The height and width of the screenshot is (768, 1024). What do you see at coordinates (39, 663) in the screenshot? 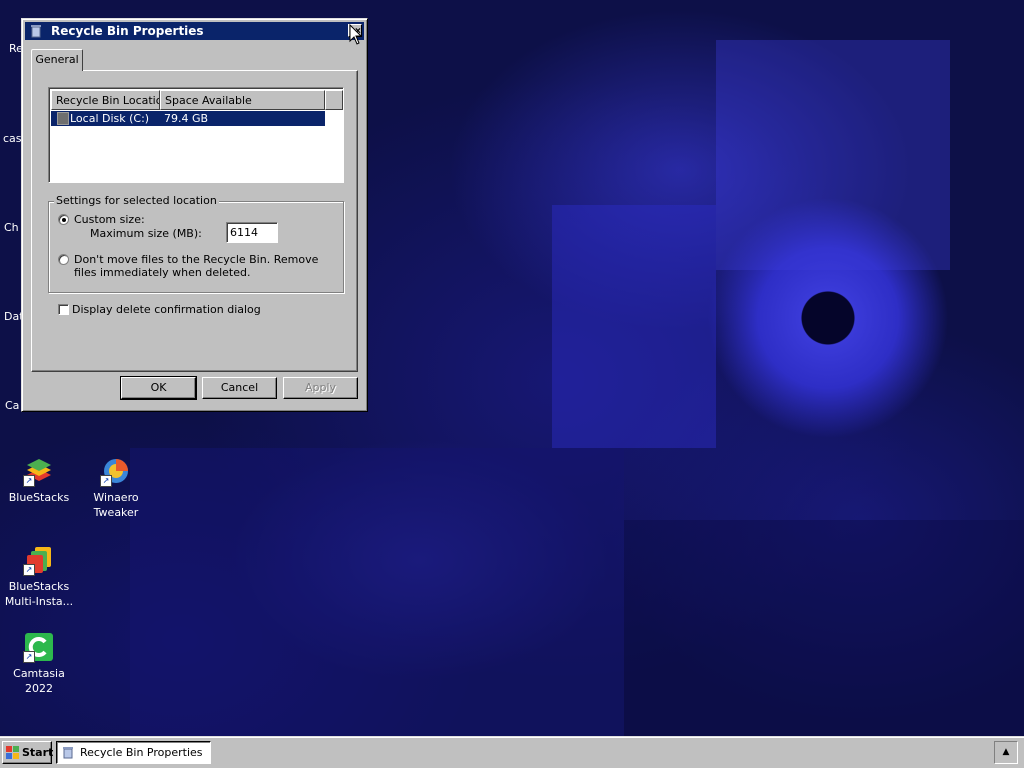
I see `desktop-icon-camtasia: ↗ Camtasia 2022` at bounding box center [39, 663].